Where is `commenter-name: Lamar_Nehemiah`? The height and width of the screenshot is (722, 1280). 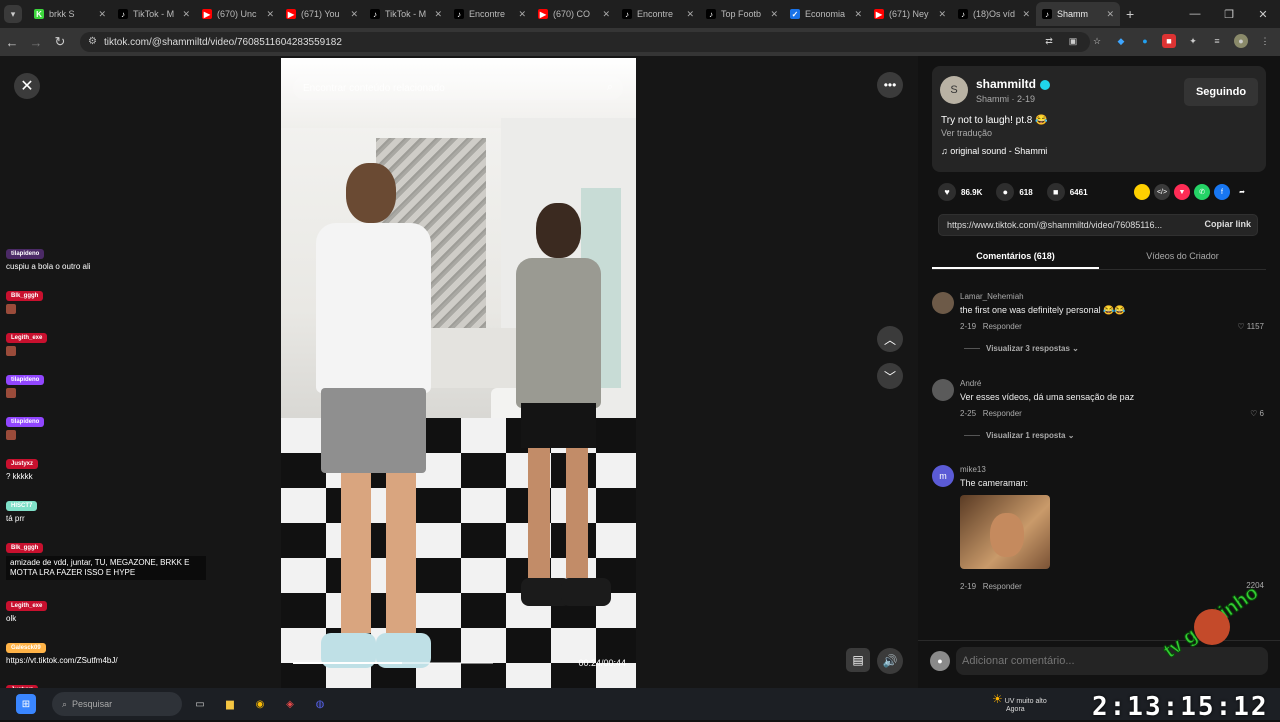
commenter-name: Lamar_Nehemiah is located at coordinates (992, 296).